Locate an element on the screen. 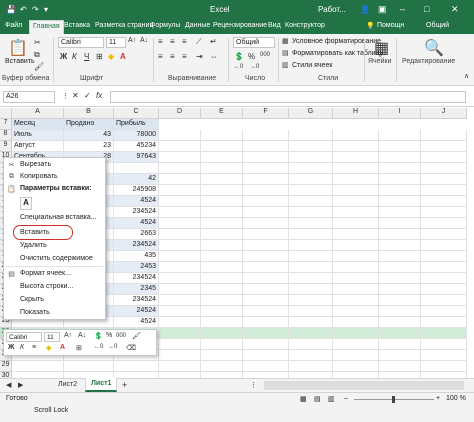 This screenshot has width=474, height=422. merge-icon: ⇔ is located at coordinates (214, 56).